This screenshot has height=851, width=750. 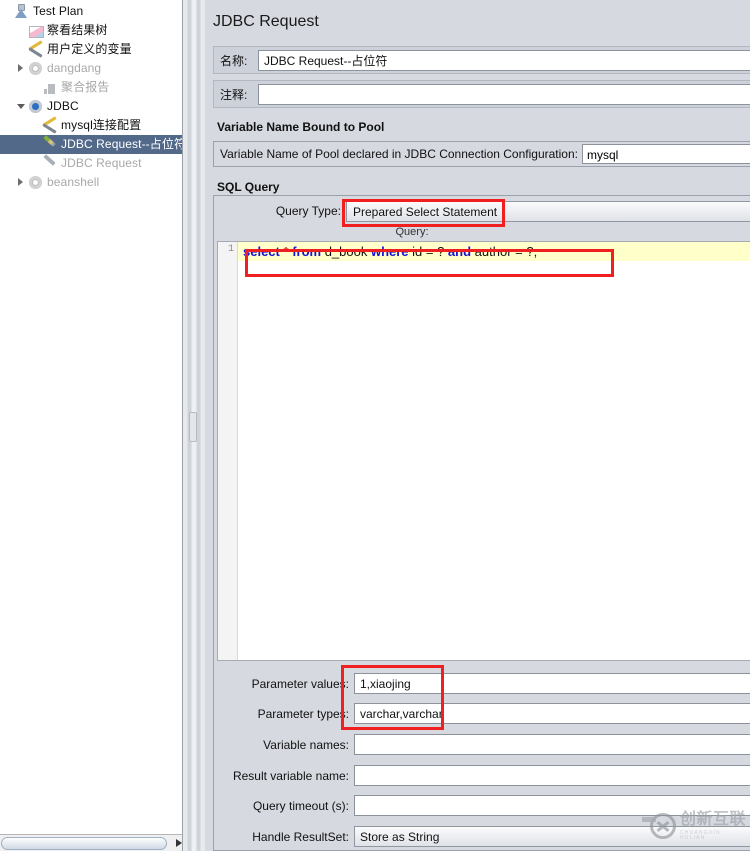 I want to click on watermark-logo: 创新互联 CHUANGXIN HULIAN, so click(x=694, y=826).